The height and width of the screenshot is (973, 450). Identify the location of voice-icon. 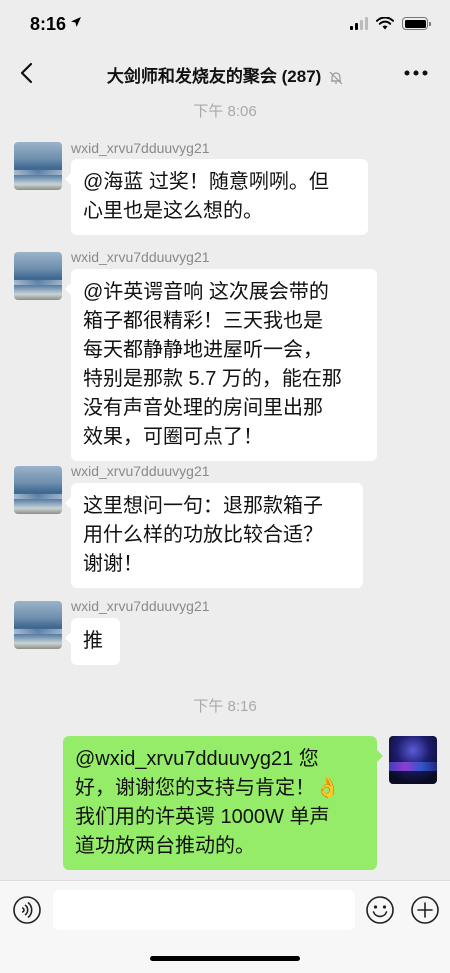
(27, 910).